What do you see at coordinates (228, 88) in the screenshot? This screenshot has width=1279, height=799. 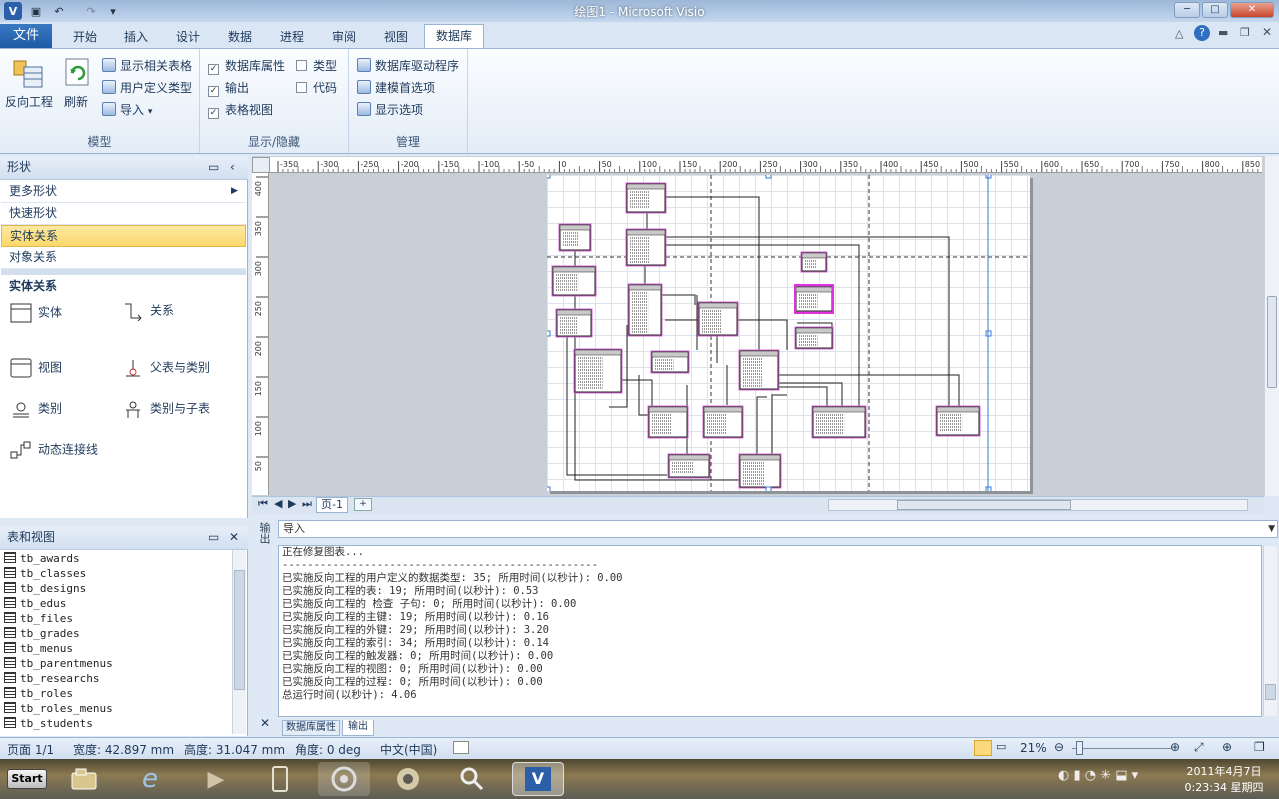 I see `output-checkbox: ✓ 输出` at bounding box center [228, 88].